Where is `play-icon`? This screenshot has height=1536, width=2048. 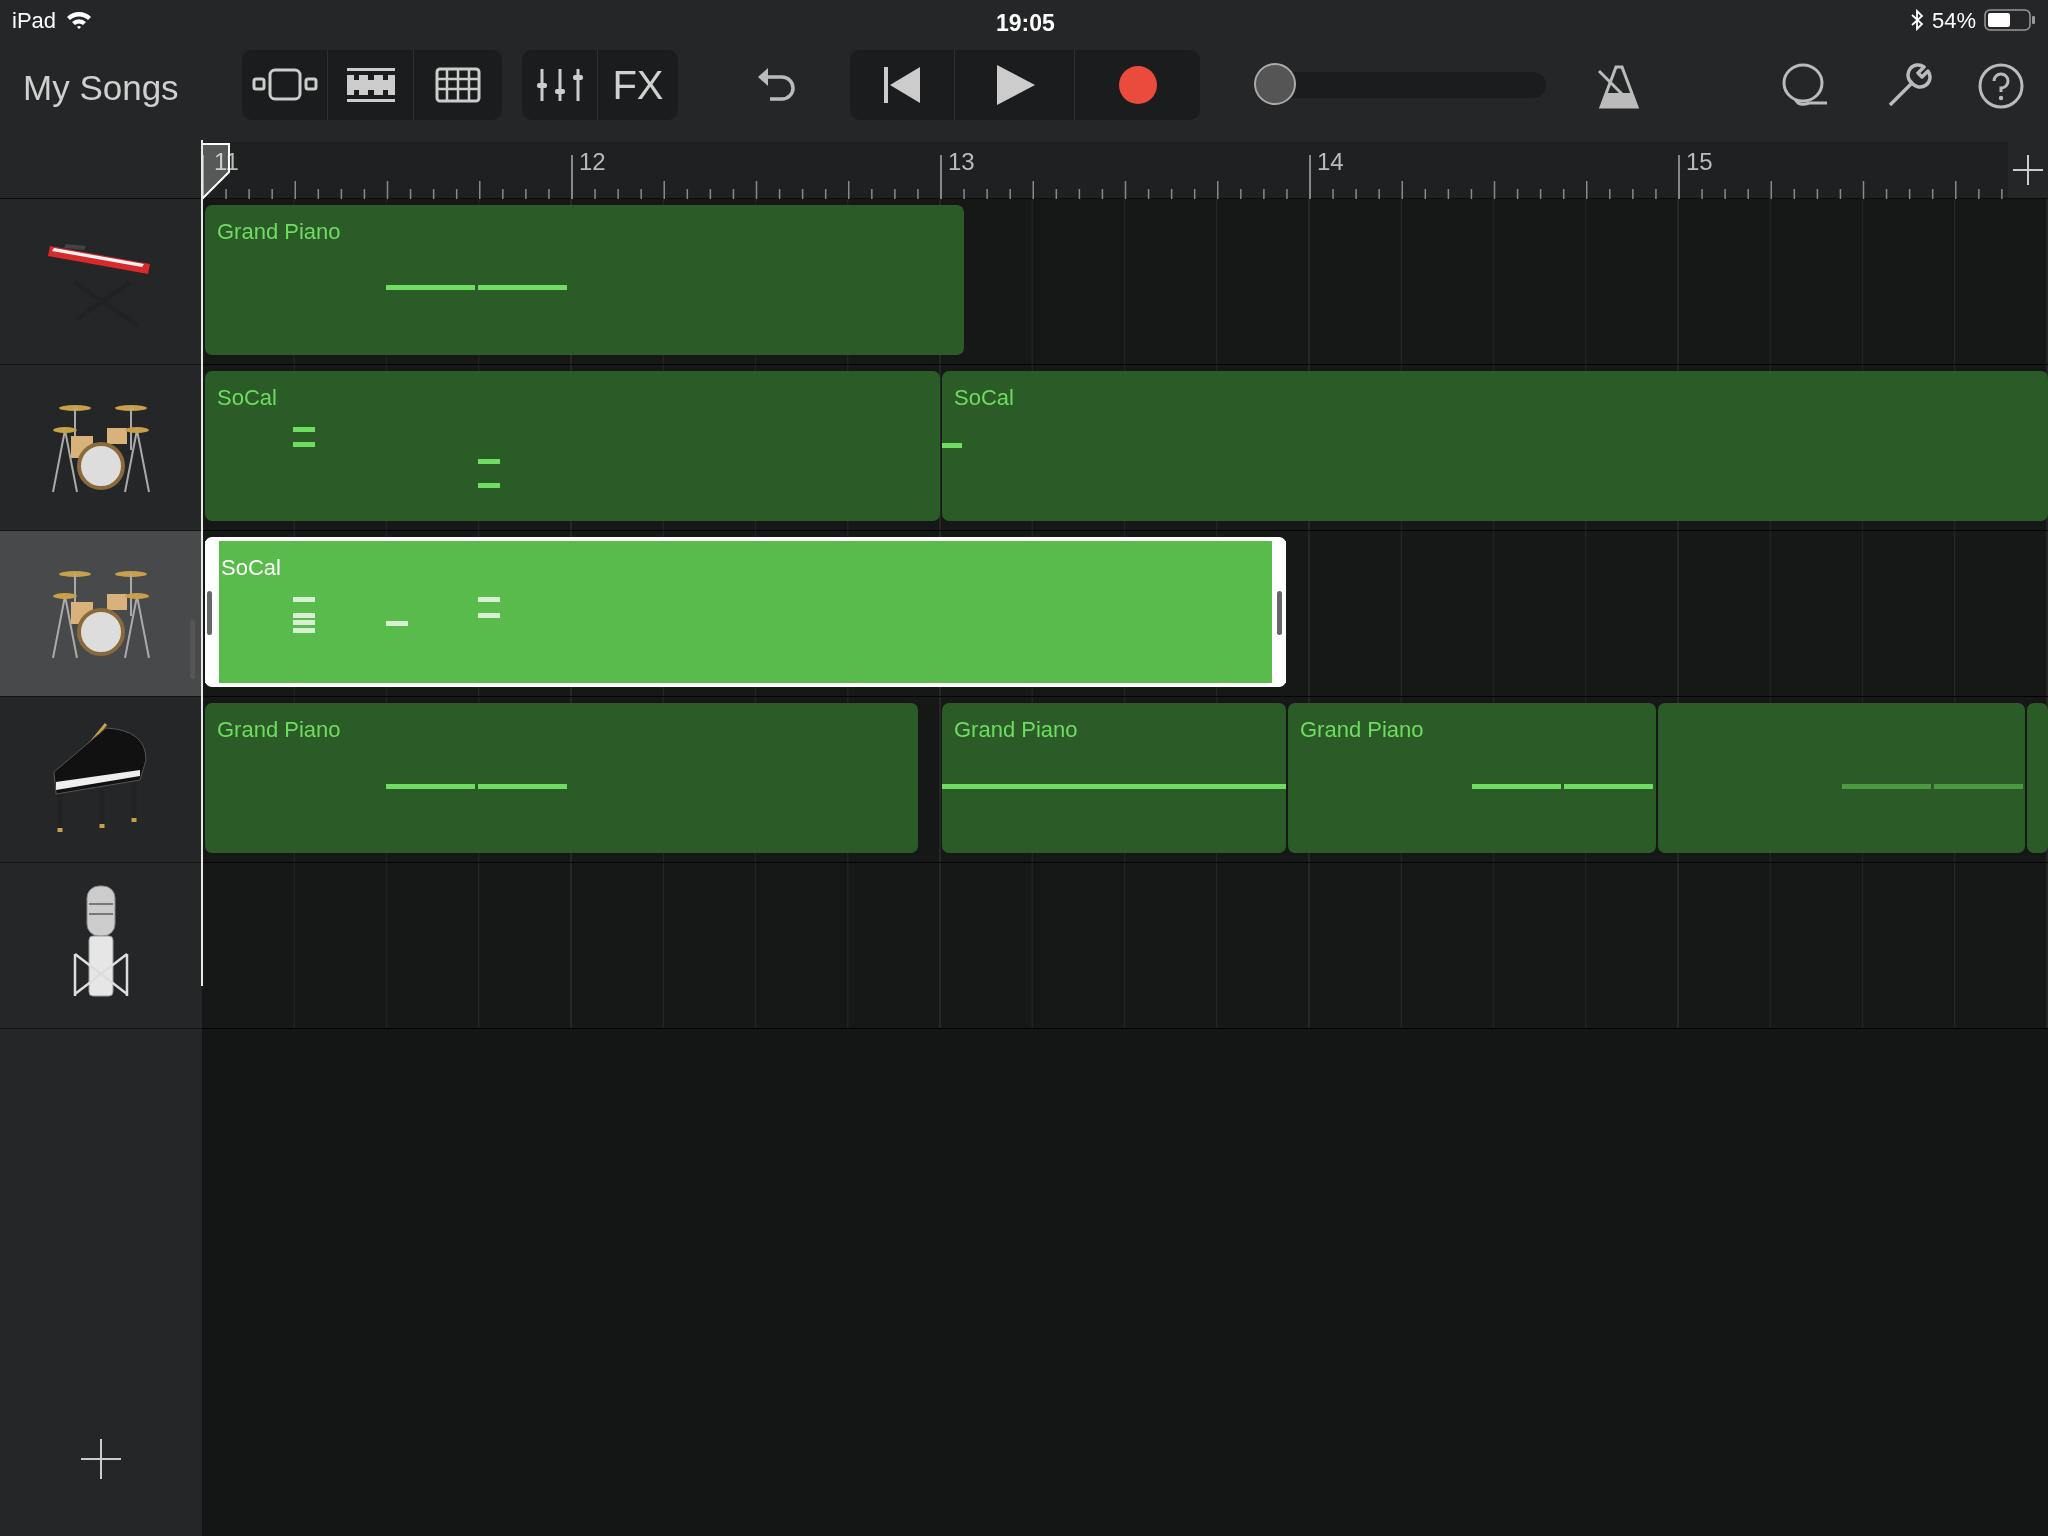 play-icon is located at coordinates (1014, 85).